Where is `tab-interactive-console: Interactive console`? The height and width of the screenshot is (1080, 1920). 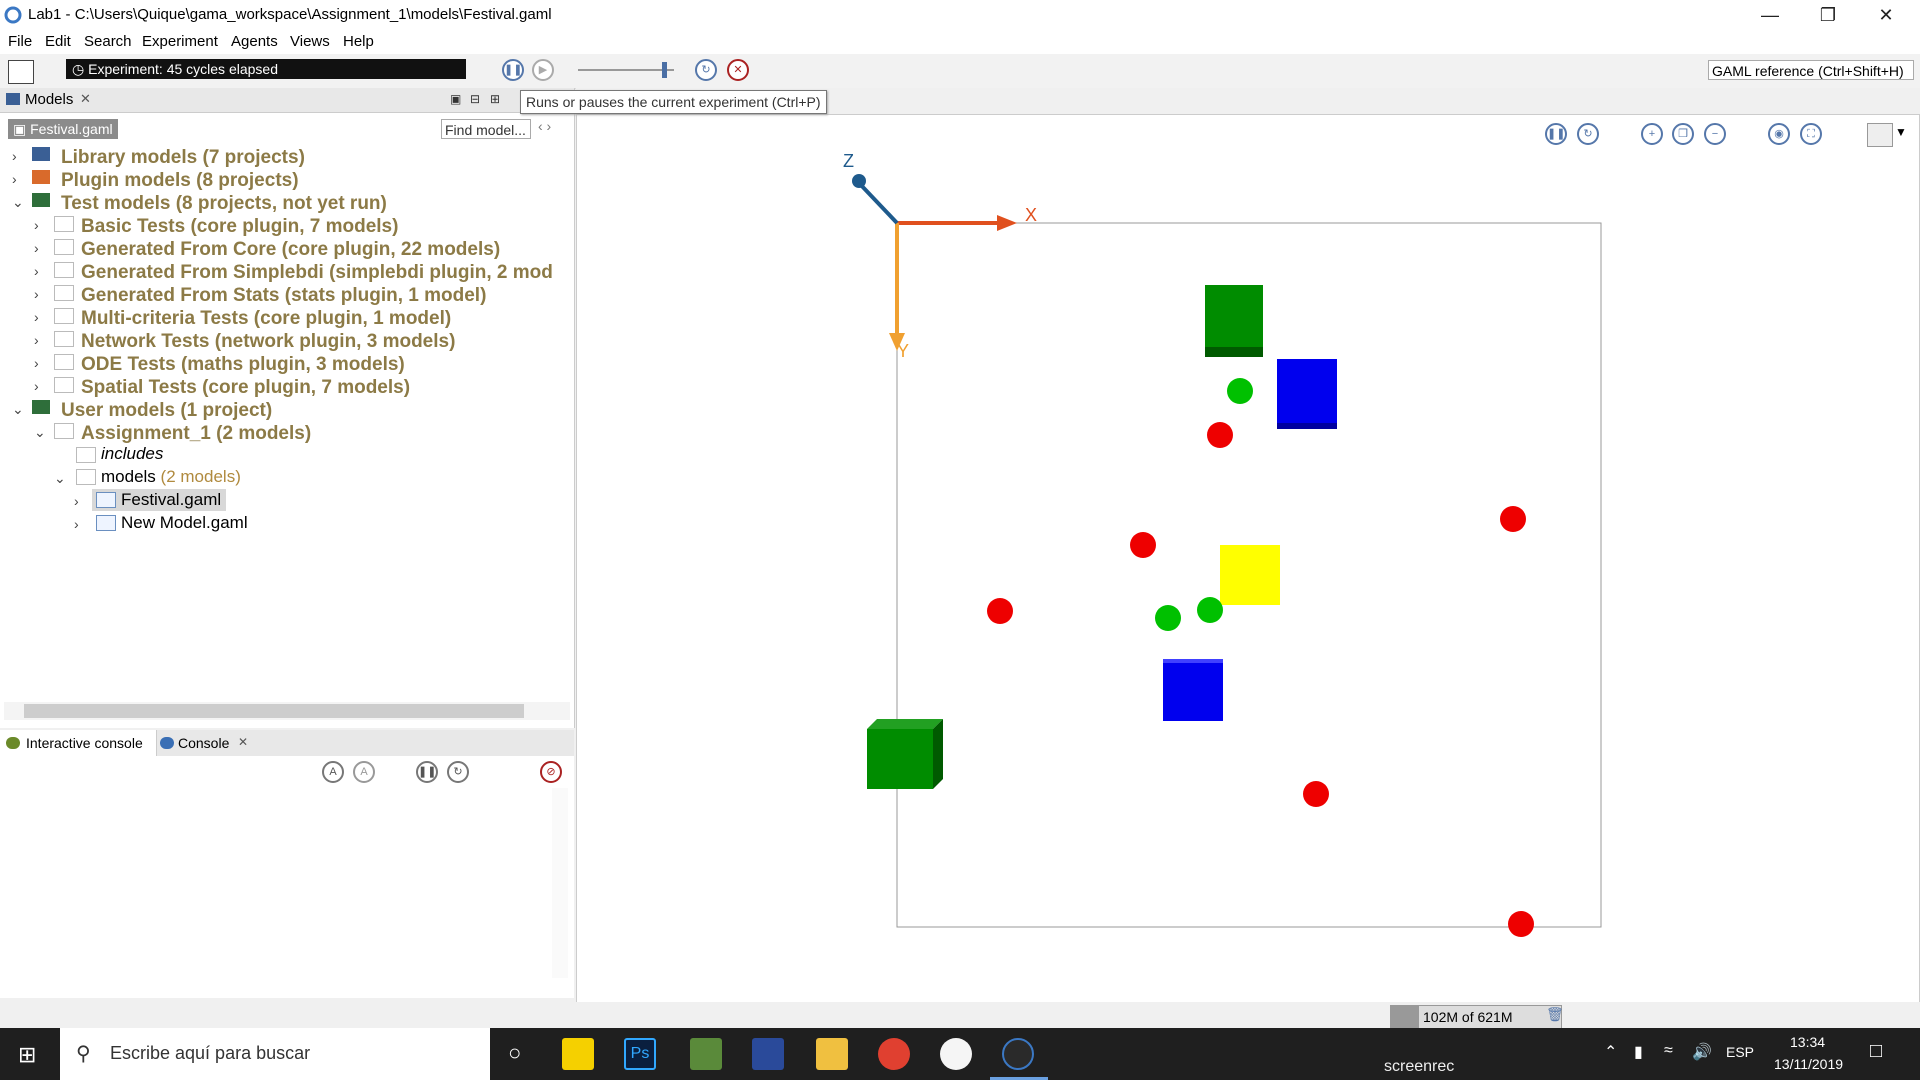 tab-interactive-console: Interactive console is located at coordinates (78, 743).